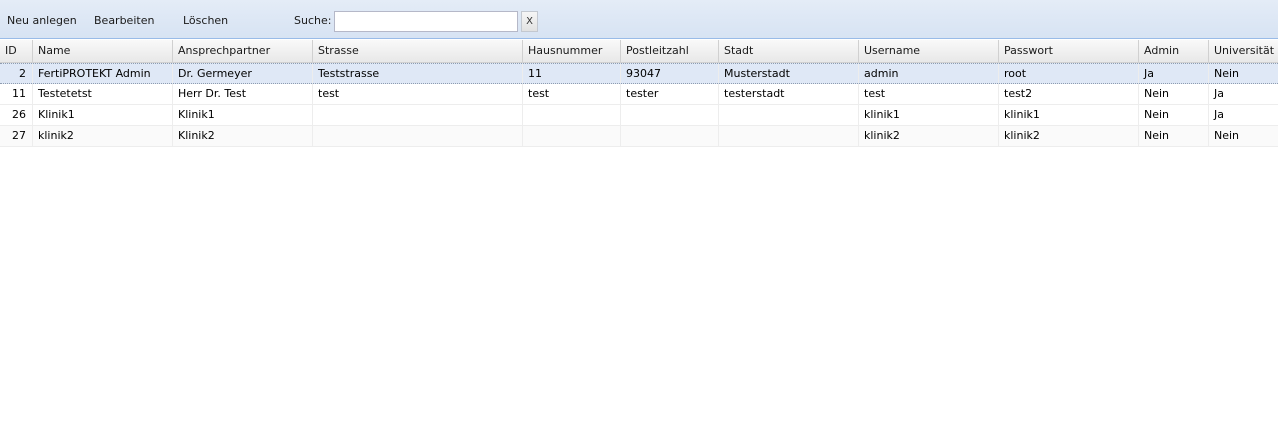 Image resolution: width=1278 pixels, height=440 pixels. What do you see at coordinates (418, 94) in the screenshot?
I see `cell-street: test` at bounding box center [418, 94].